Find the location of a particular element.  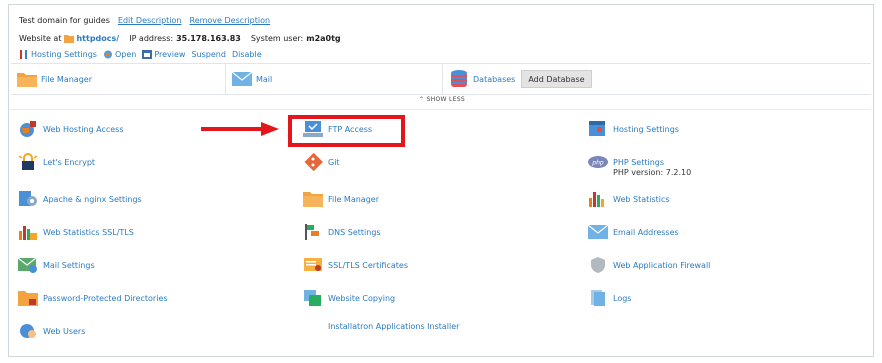

remove-description-link: Remove Description is located at coordinates (230, 20).